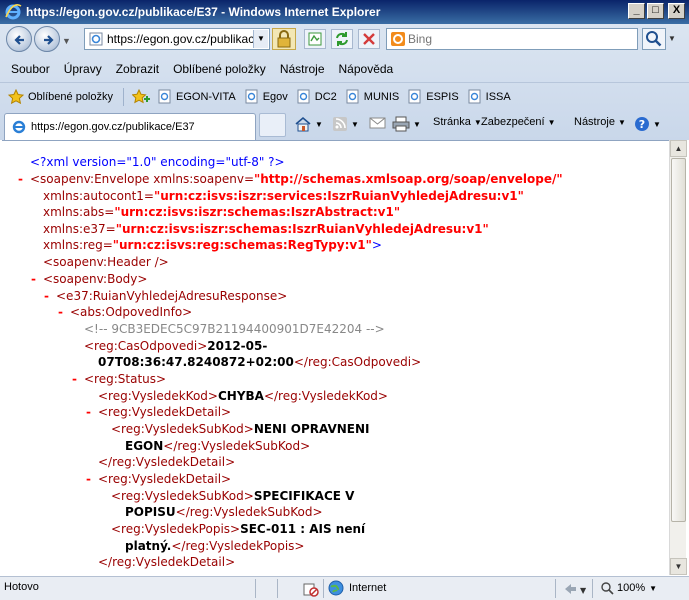 The height and width of the screenshot is (600, 689). What do you see at coordinates (340, 124) in the screenshot?
I see `rss-feed-icon` at bounding box center [340, 124].